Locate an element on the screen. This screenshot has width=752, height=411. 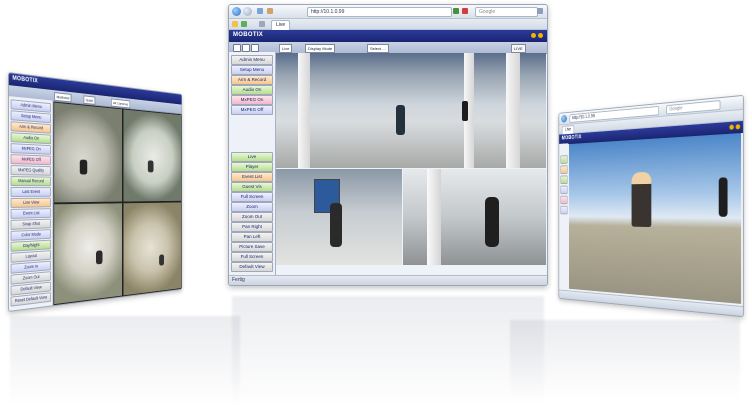
right-brand-logo: MOBOTIX is located at coordinates (571, 138).